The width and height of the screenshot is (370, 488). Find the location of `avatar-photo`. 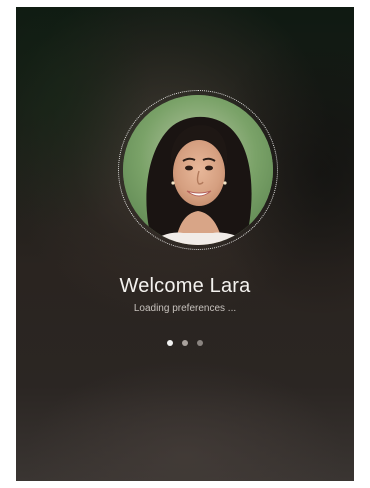

avatar-photo is located at coordinates (198, 170).